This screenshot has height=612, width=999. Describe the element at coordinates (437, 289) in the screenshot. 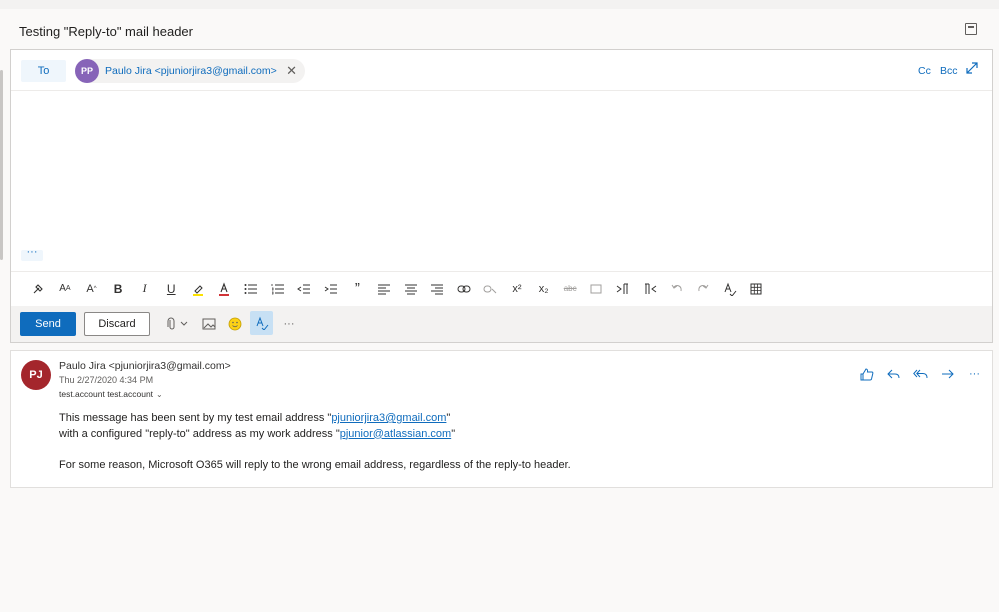

I see `align-right-icon` at that location.